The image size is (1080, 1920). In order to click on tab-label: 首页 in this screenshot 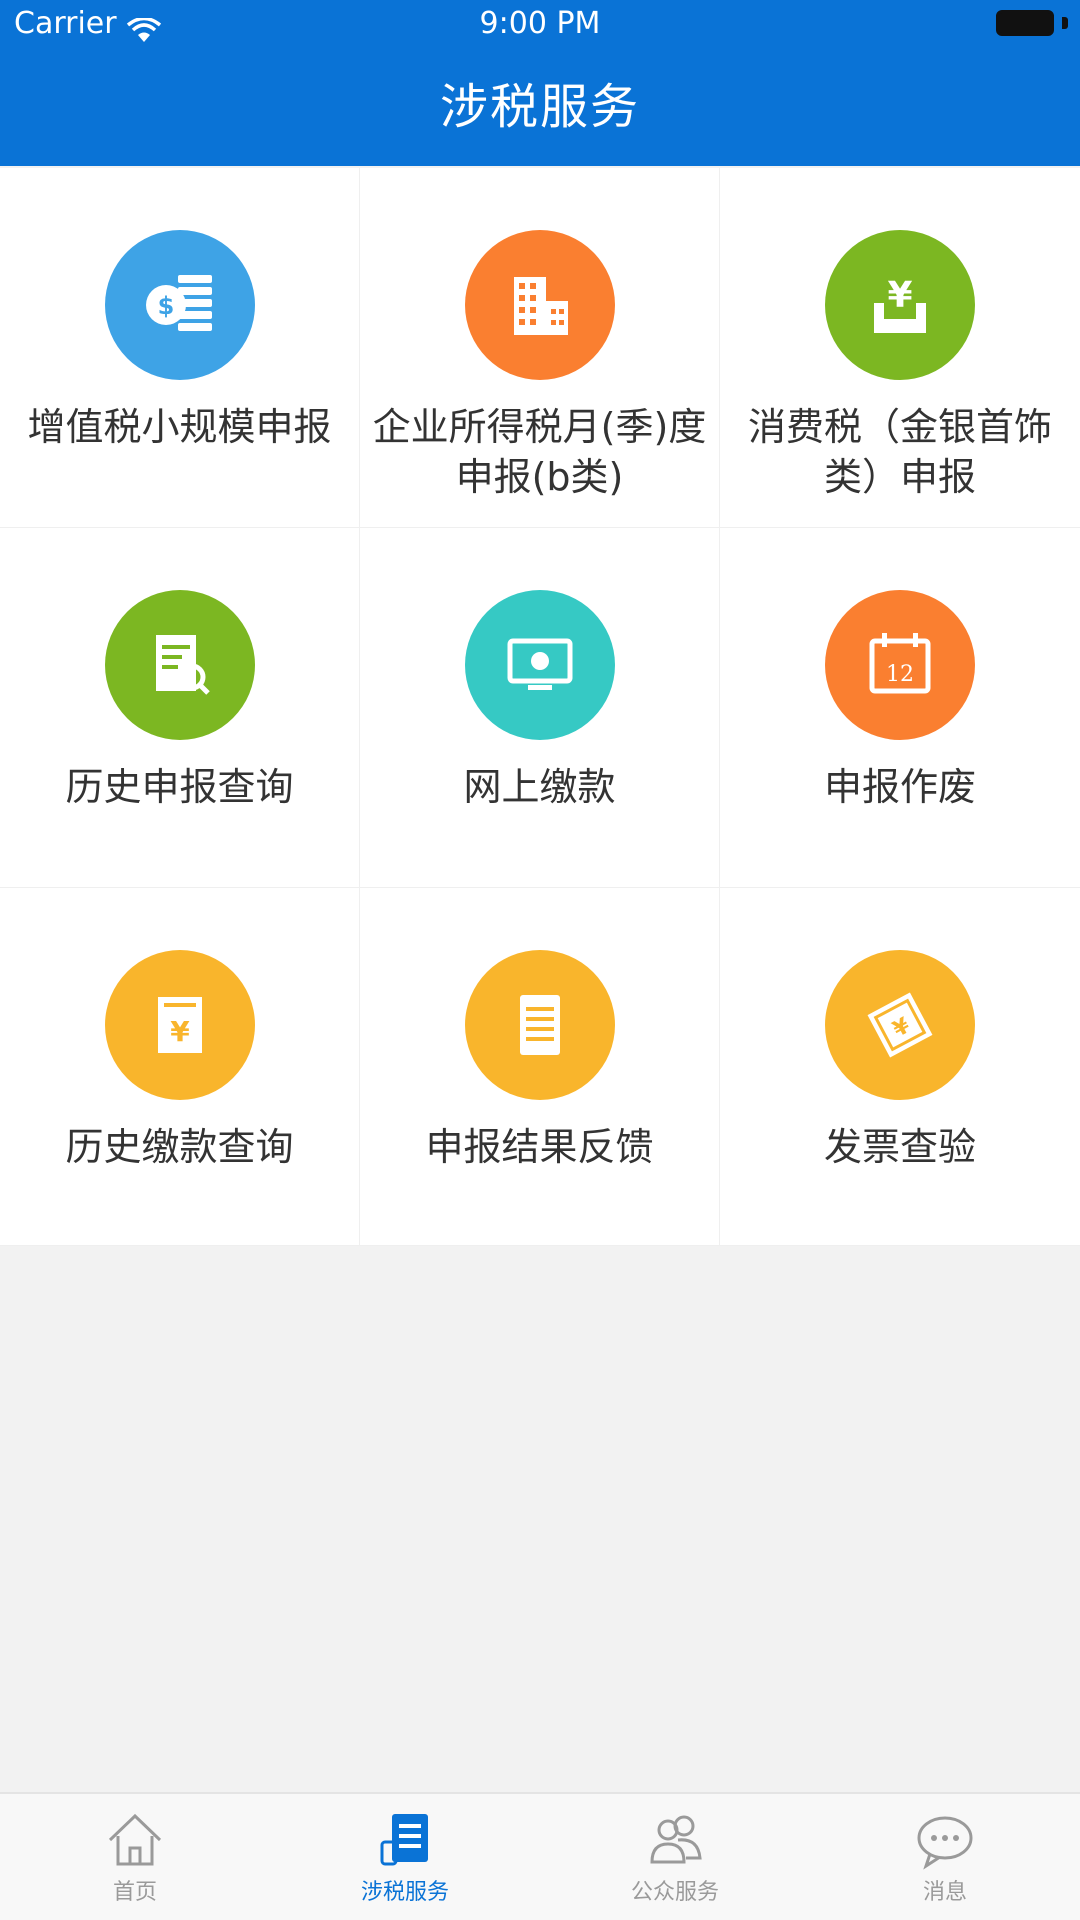, I will do `click(134, 1892)`.